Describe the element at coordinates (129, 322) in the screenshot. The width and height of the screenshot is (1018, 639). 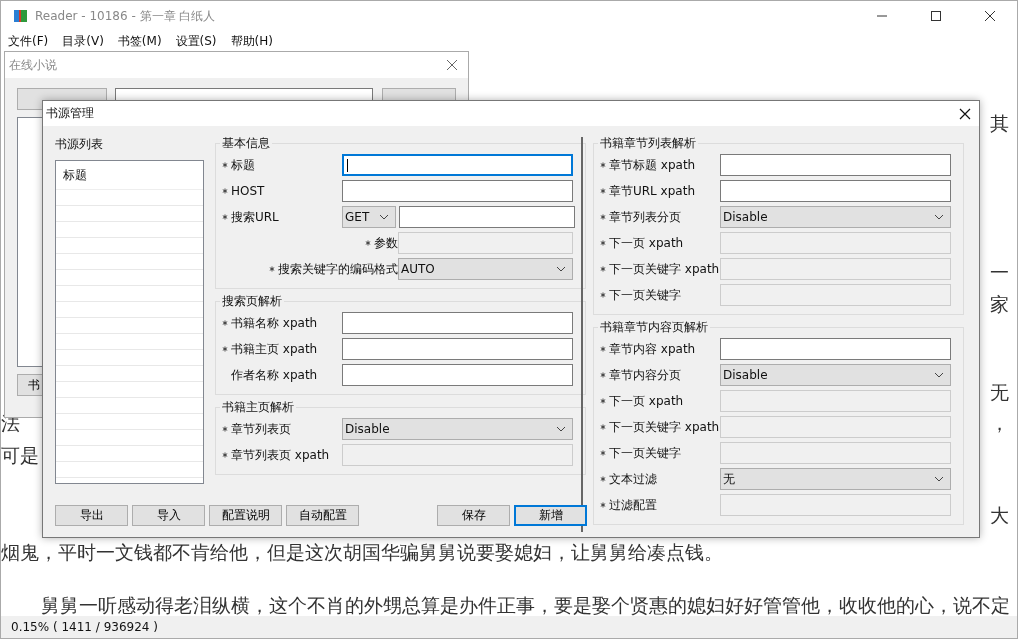
I see `source-list: 标题` at that location.